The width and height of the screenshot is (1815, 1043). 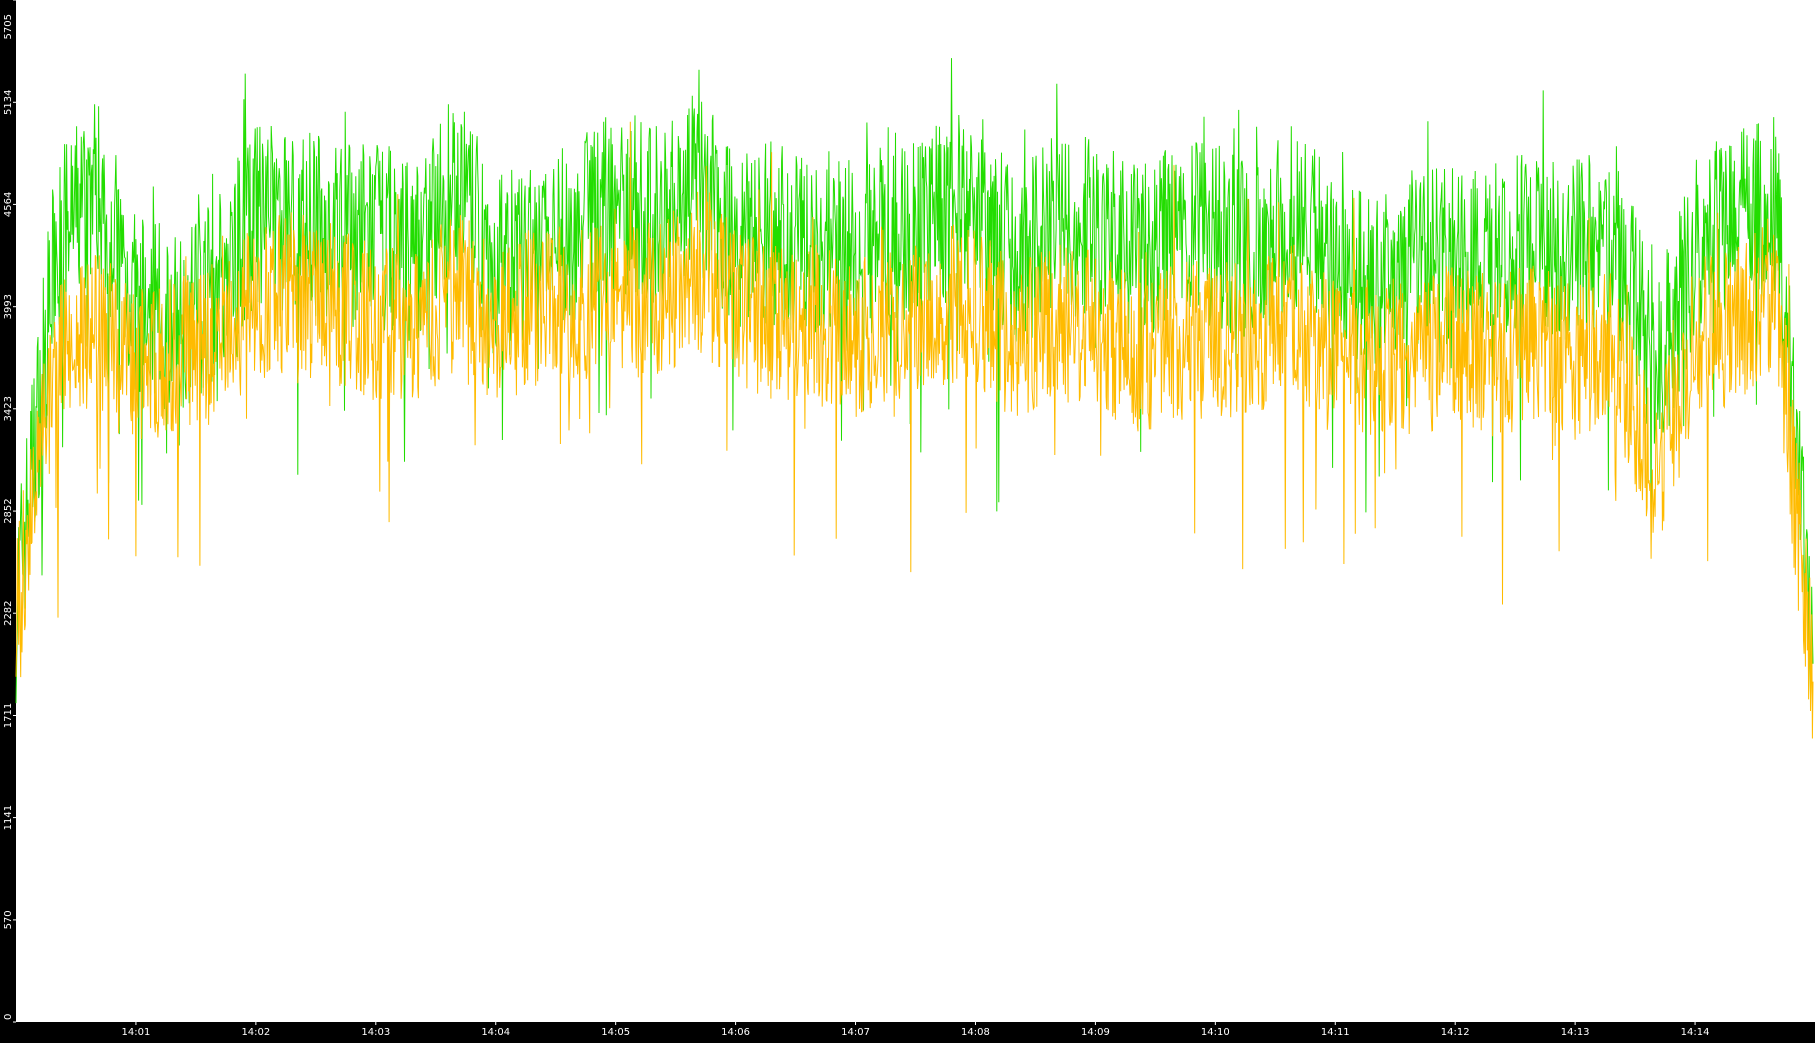 I want to click on x-tick-label: 14:08, so click(x=975, y=1032).